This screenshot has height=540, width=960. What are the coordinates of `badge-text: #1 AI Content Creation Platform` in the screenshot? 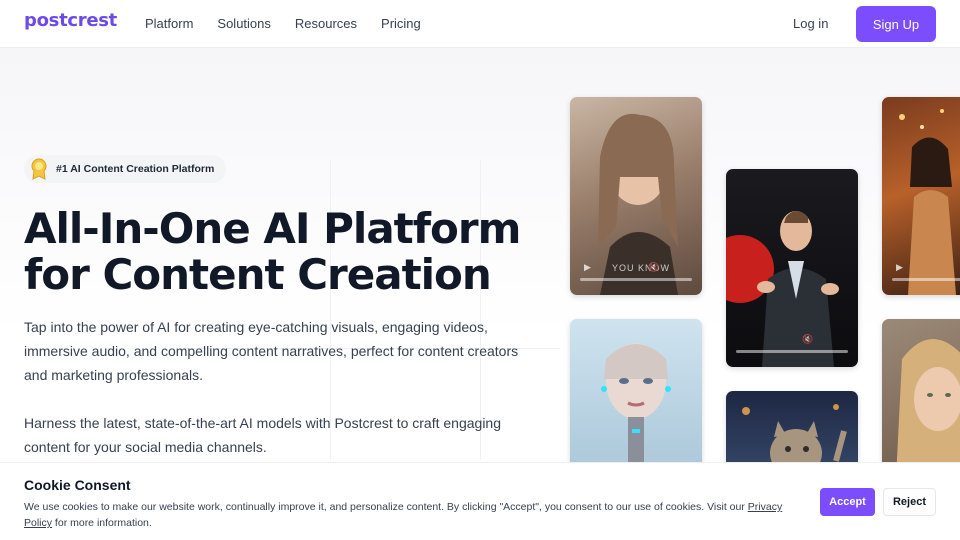 It's located at (135, 169).